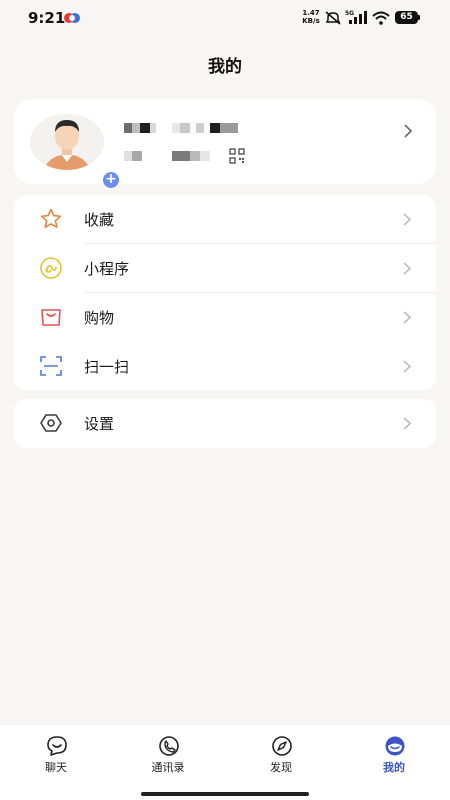 This screenshot has width=450, height=800. I want to click on wifi-icon, so click(381, 18).